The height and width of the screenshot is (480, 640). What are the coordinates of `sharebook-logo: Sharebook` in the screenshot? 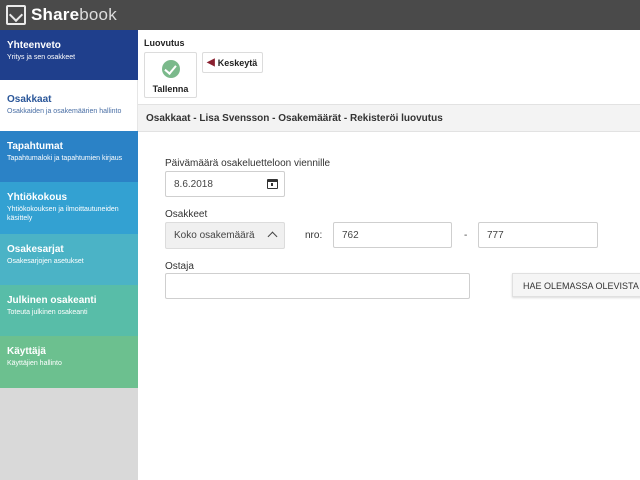 It's located at (61, 15).